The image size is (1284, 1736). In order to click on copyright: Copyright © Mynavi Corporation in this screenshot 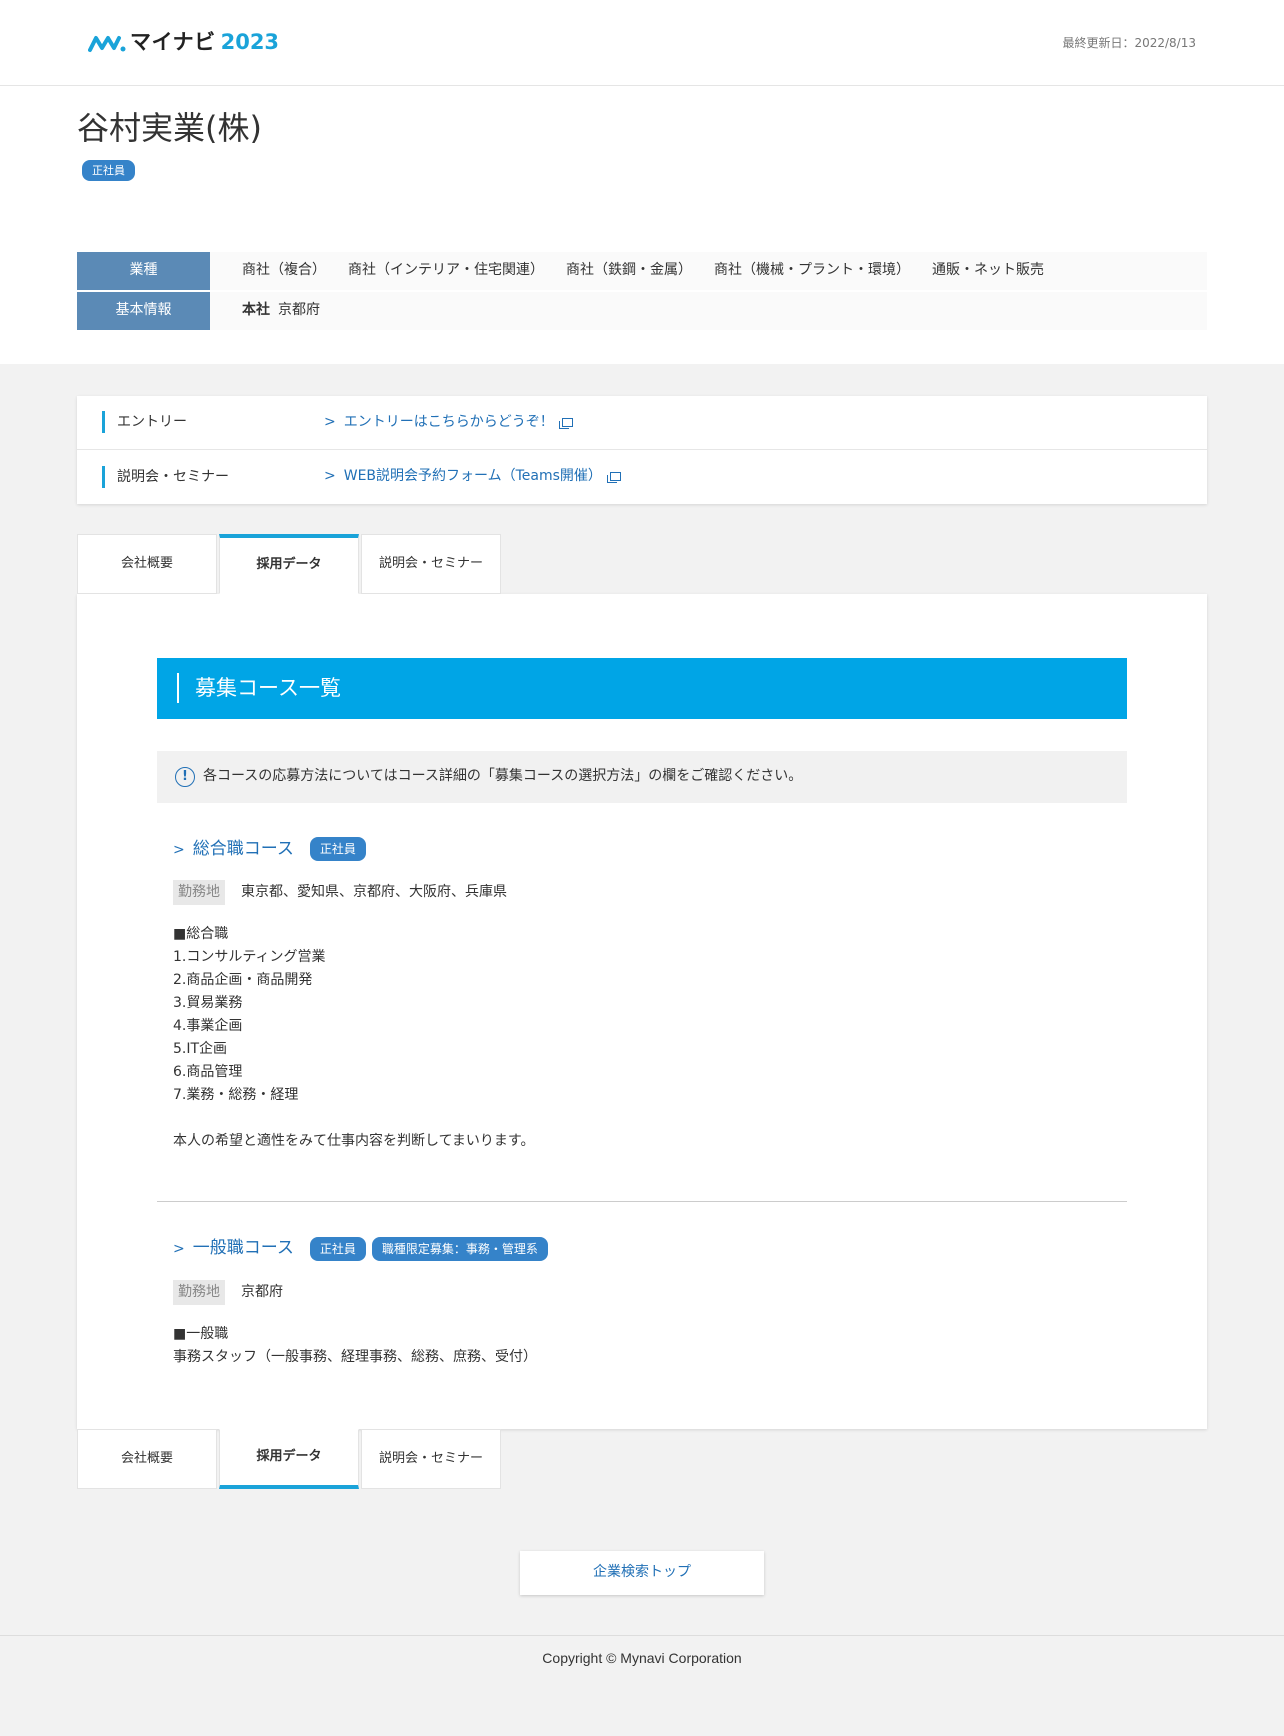, I will do `click(642, 1658)`.